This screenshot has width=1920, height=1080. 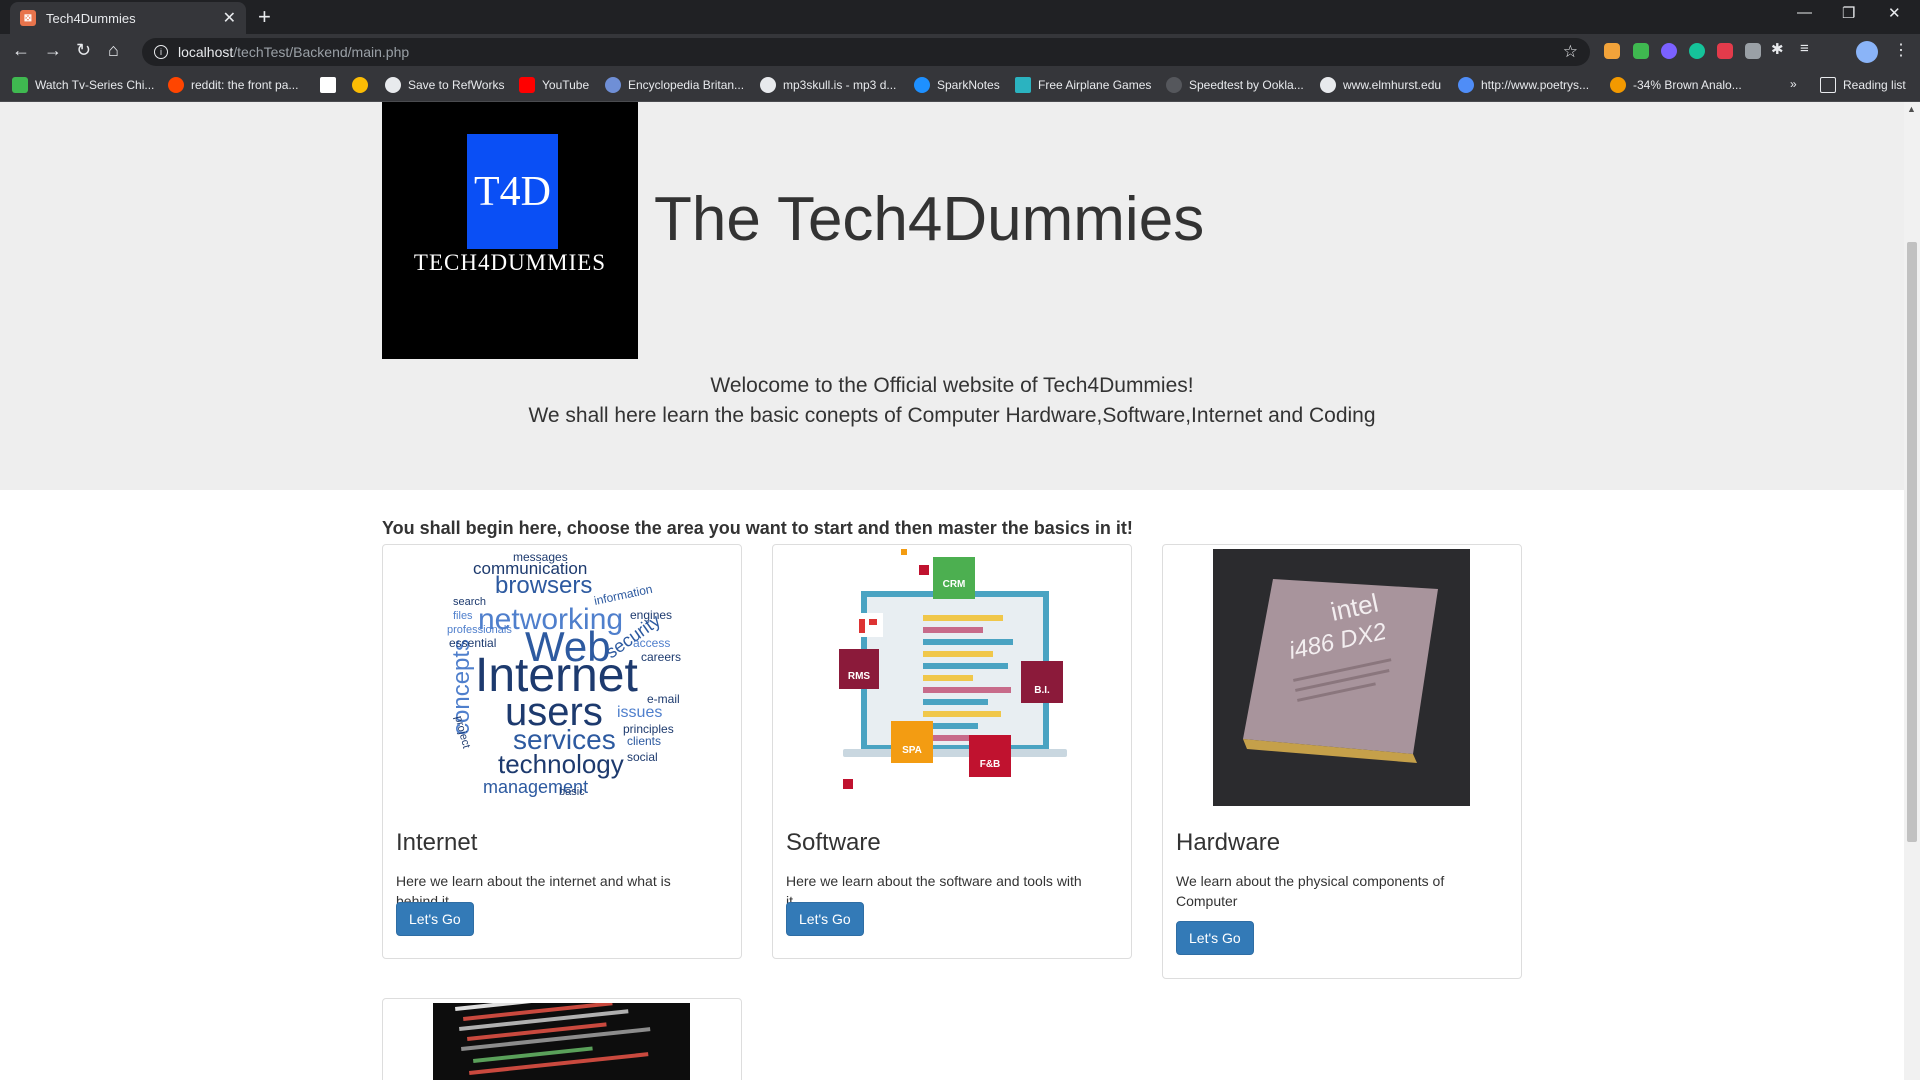 I want to click on wordcloud-word: access, so click(x=651, y=643).